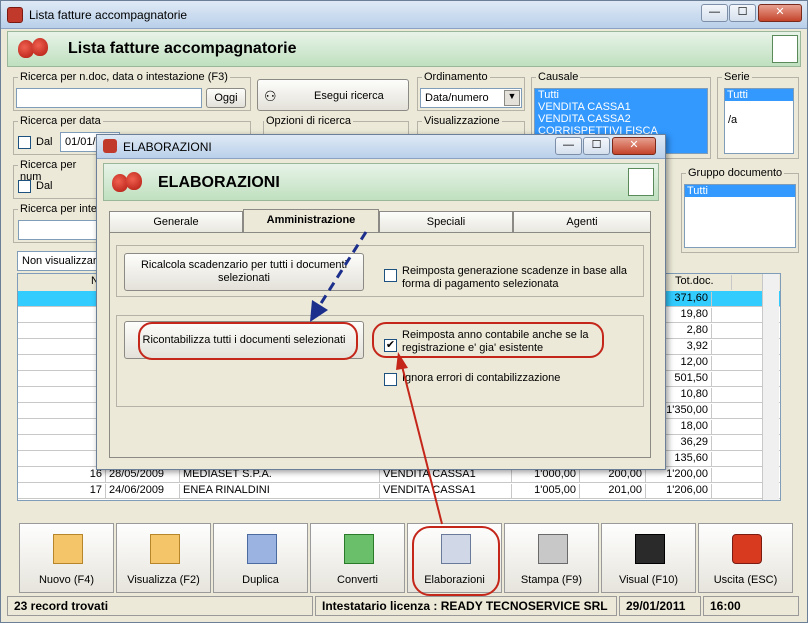 This screenshot has height=623, width=808. What do you see at coordinates (376, 378) in the screenshot?
I see `annotation-arrows` at bounding box center [376, 378].